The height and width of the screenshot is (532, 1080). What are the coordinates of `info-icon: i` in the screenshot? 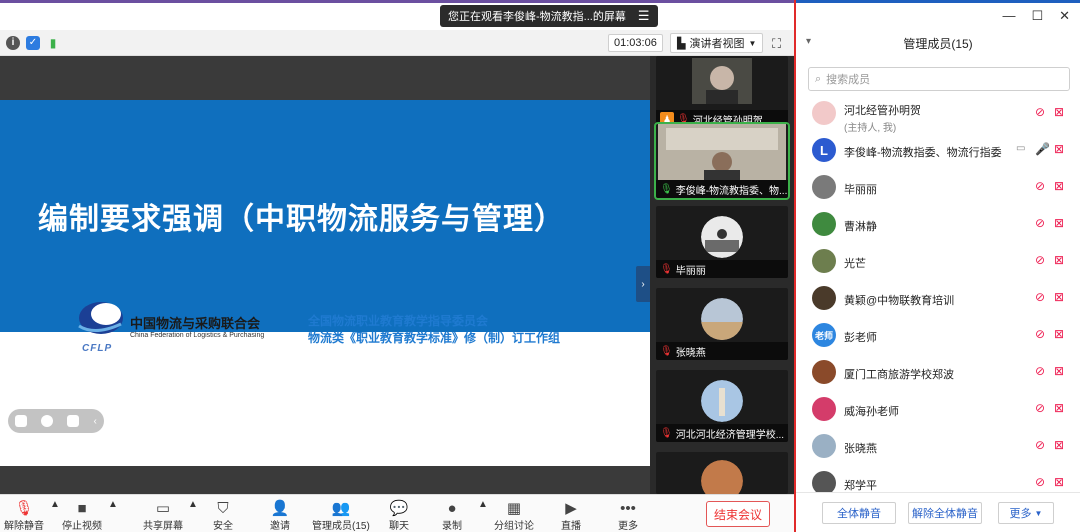 It's located at (13, 42).